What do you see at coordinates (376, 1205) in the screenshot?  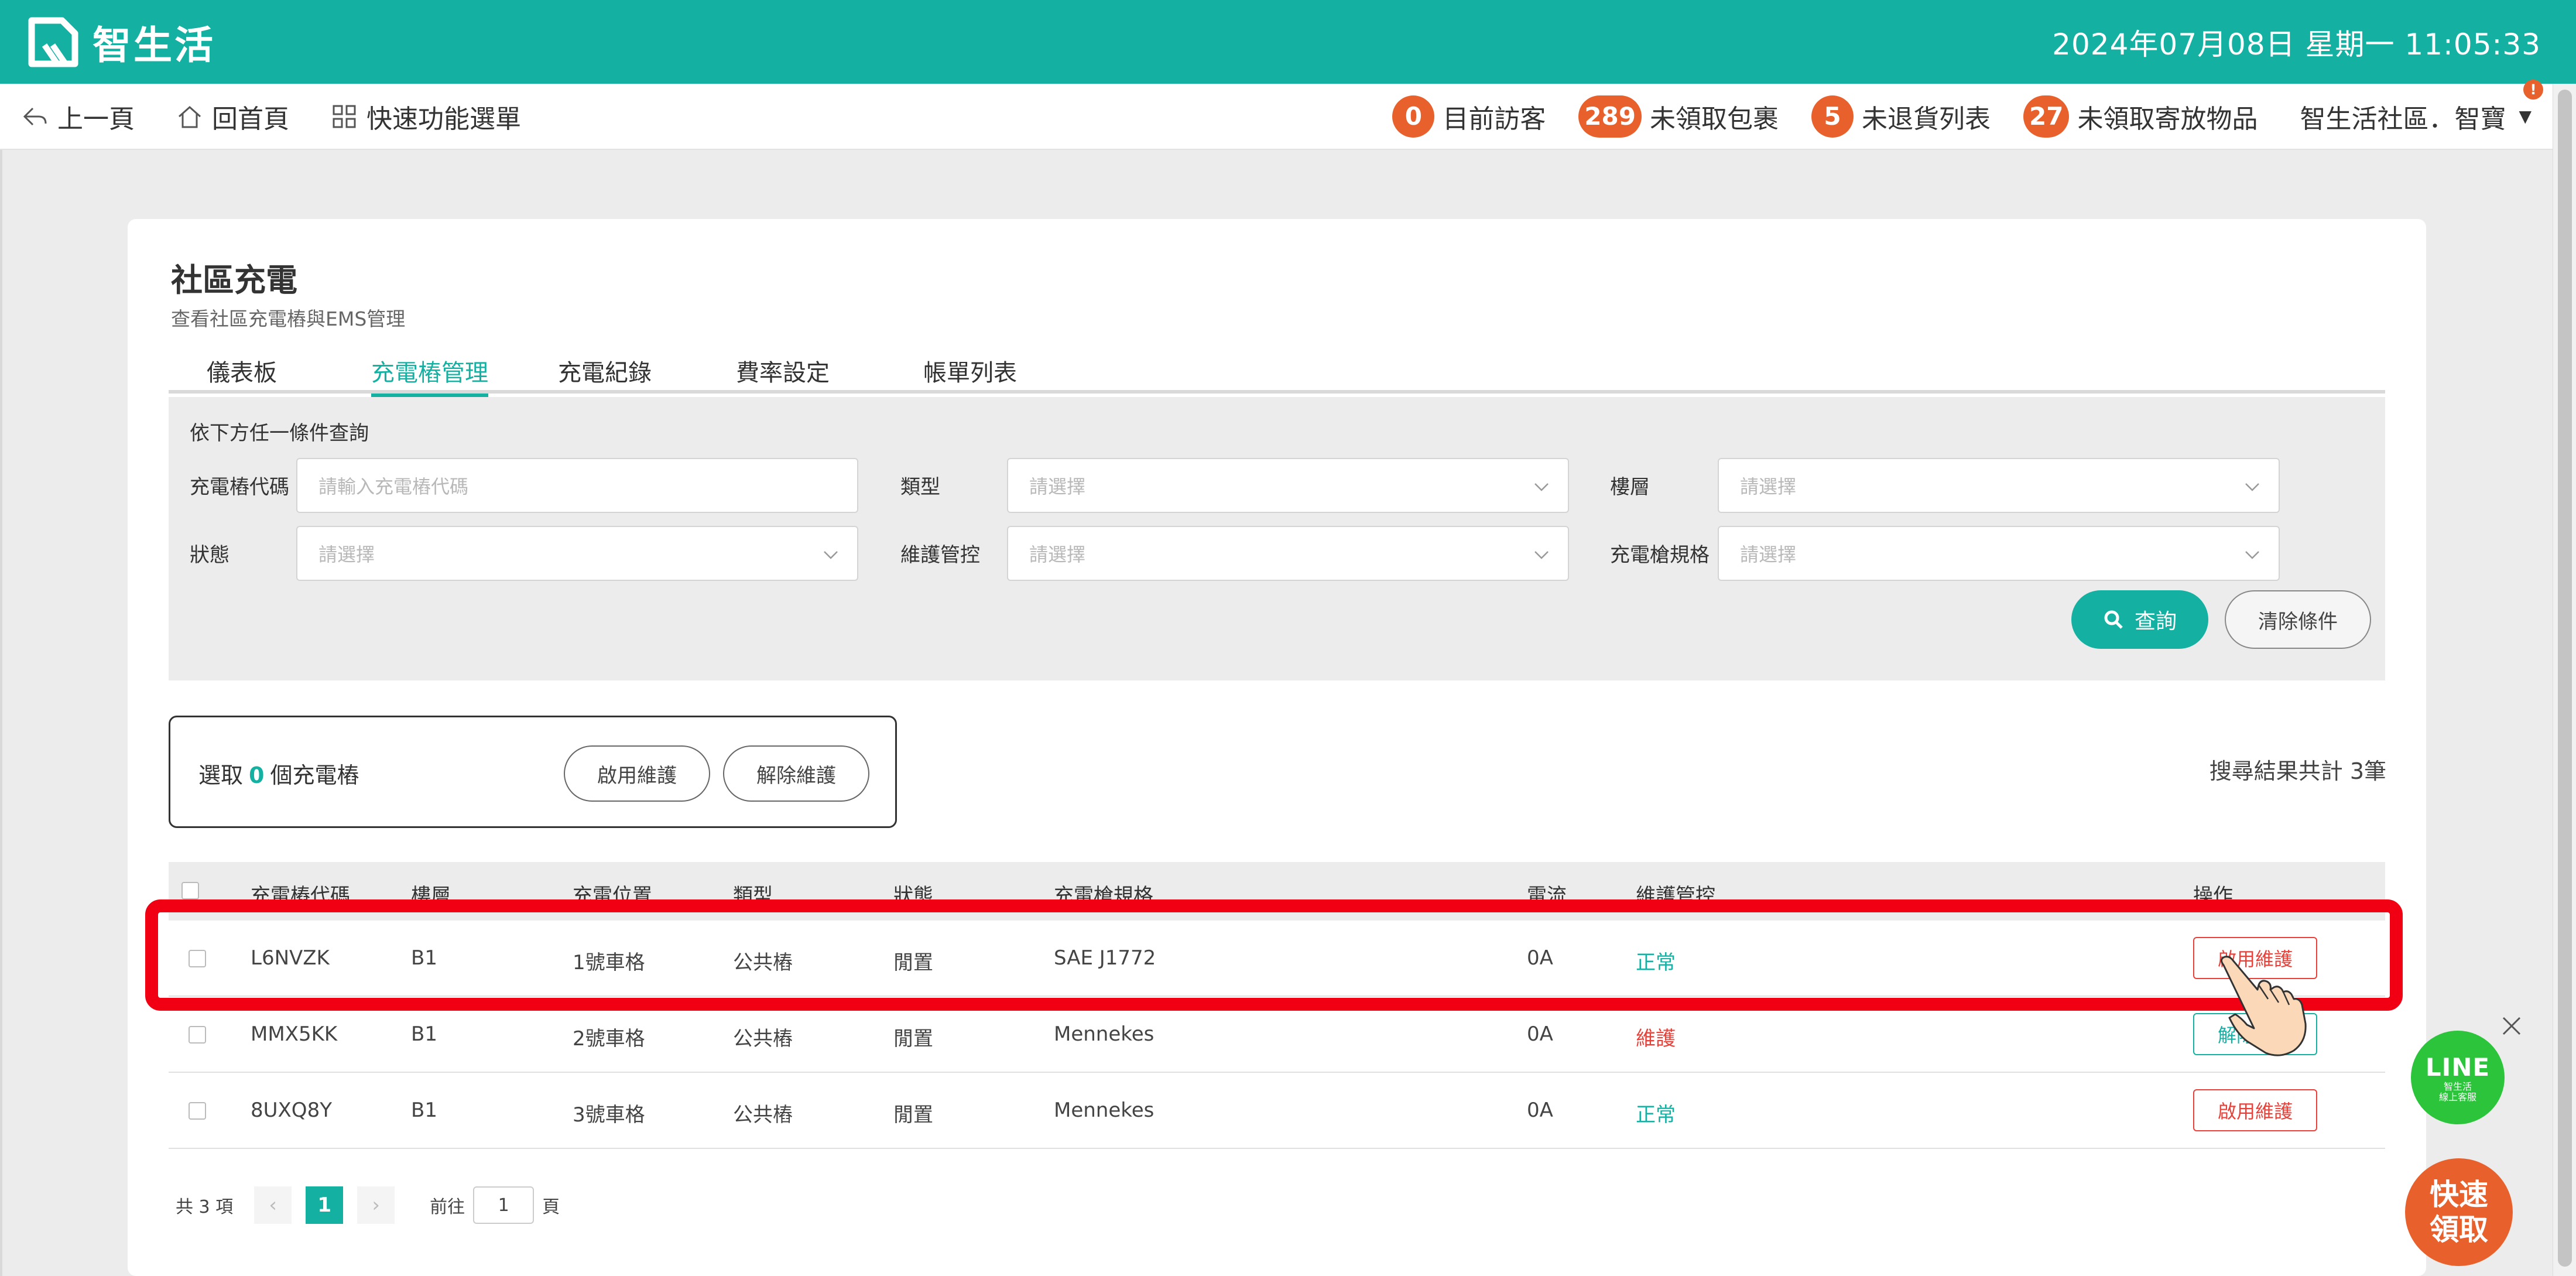 I see `next-page-button: ›` at bounding box center [376, 1205].